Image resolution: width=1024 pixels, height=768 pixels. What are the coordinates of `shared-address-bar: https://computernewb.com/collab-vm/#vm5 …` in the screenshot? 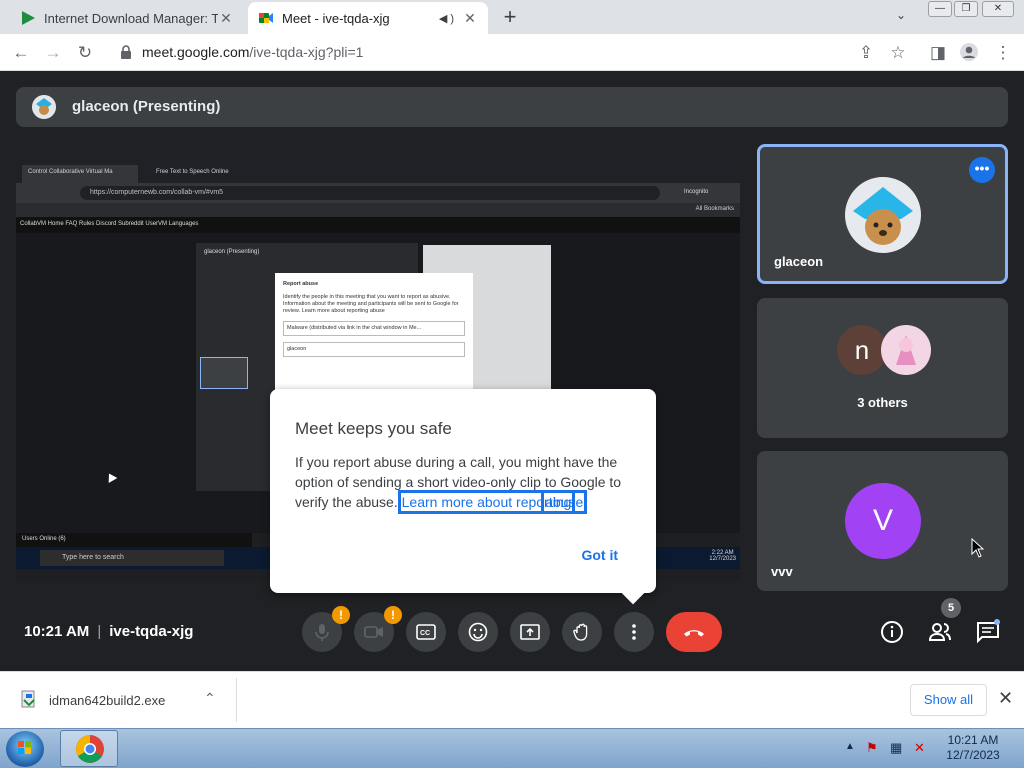 It's located at (378, 193).